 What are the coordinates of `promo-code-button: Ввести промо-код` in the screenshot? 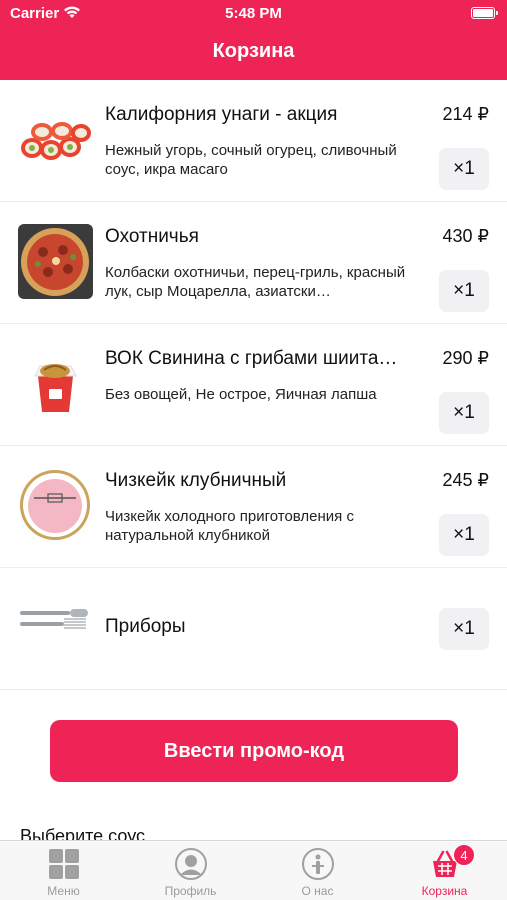 It's located at (254, 751).